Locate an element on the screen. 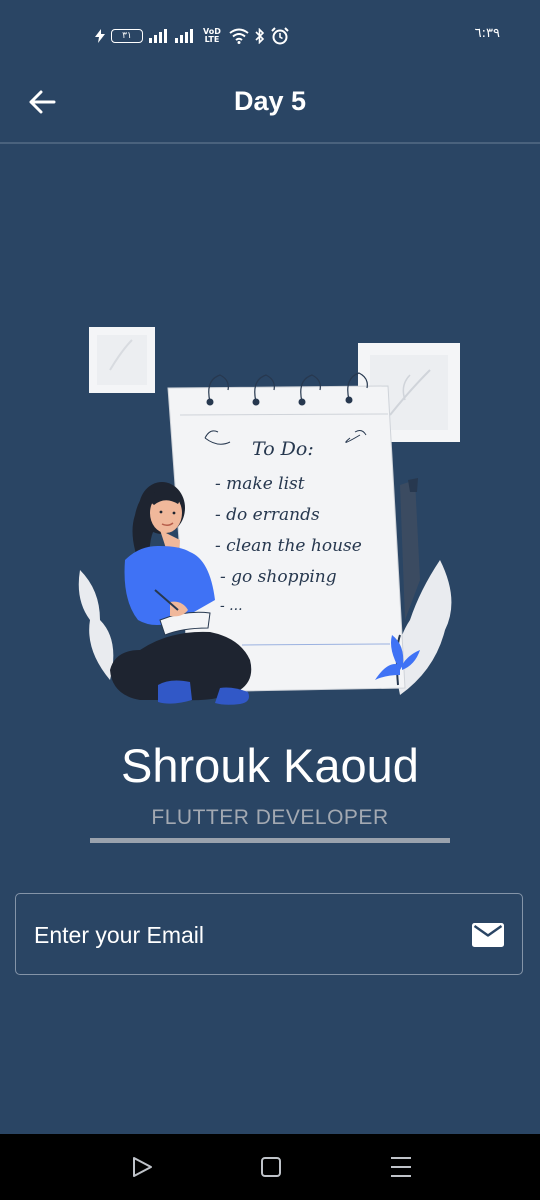  bluetooth-icon is located at coordinates (260, 36).